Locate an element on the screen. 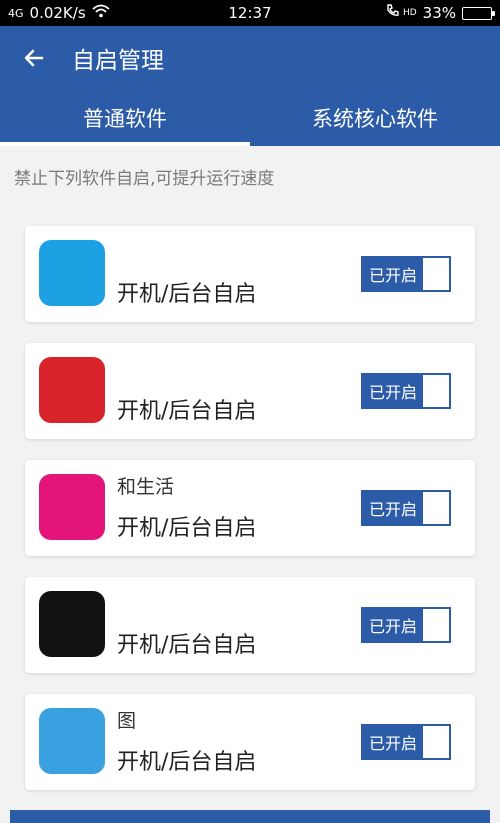  status-bar: 4G 0.02K/s 12:37 HD 33% is located at coordinates (250, 13).